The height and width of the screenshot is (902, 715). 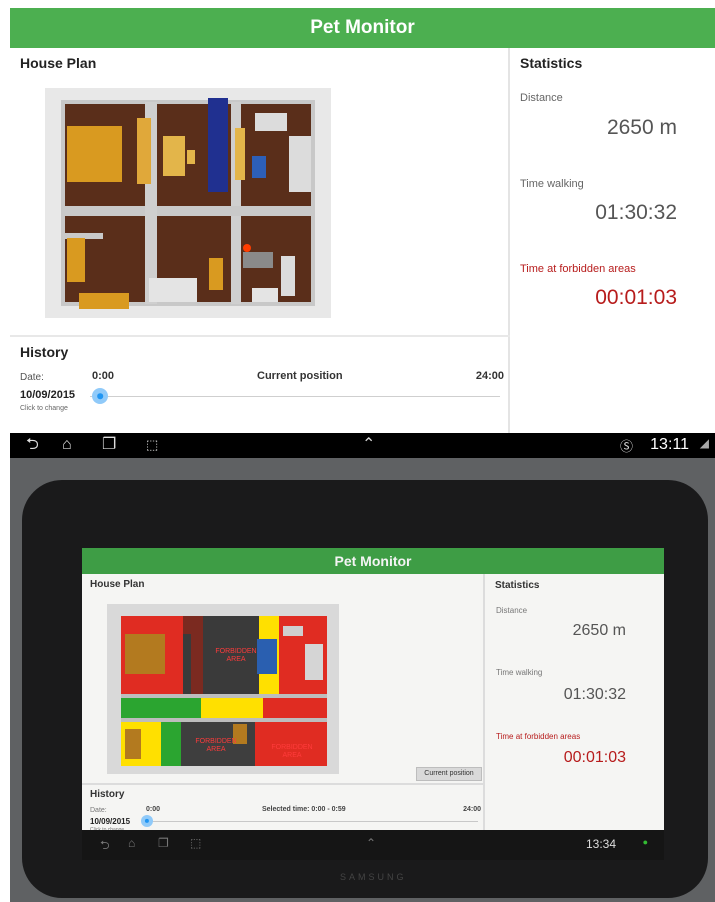 What do you see at coordinates (636, 297) in the screenshot?
I see `forbidden-time-value: 00:01:03` at bounding box center [636, 297].